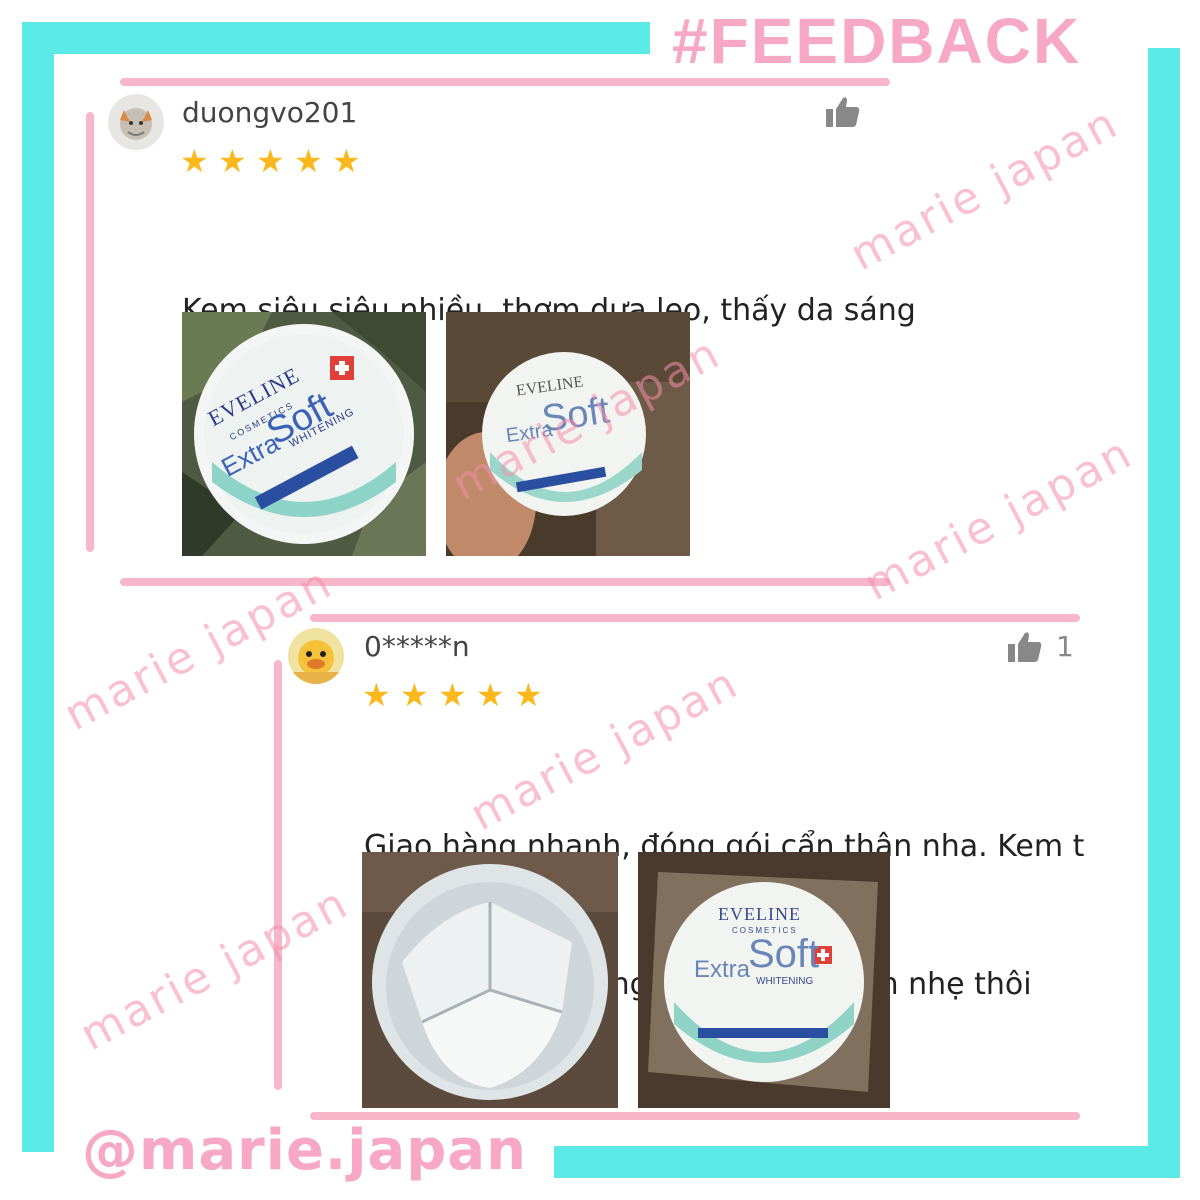  What do you see at coordinates (417, 646) in the screenshot?
I see `reviewer-username: 0*****n` at bounding box center [417, 646].